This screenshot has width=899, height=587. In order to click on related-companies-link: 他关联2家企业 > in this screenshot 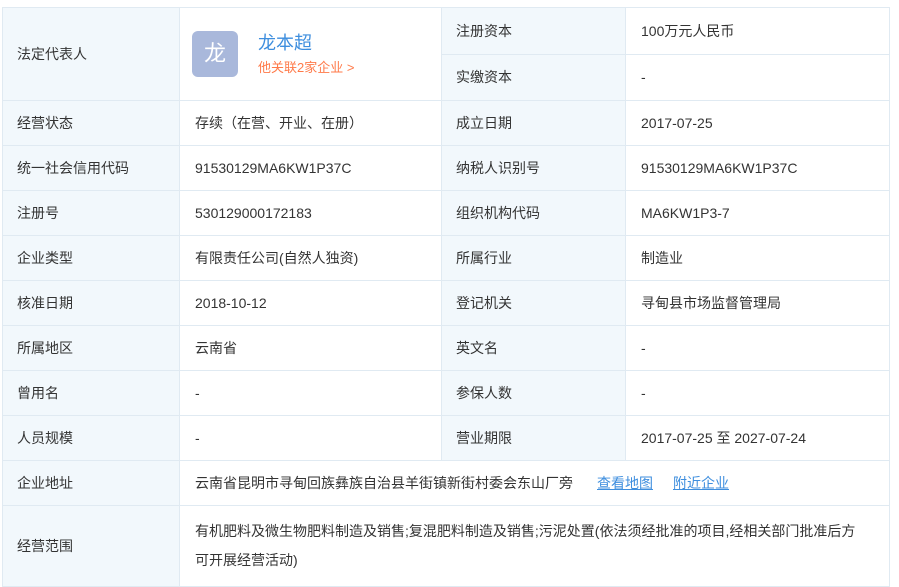, I will do `click(306, 68)`.